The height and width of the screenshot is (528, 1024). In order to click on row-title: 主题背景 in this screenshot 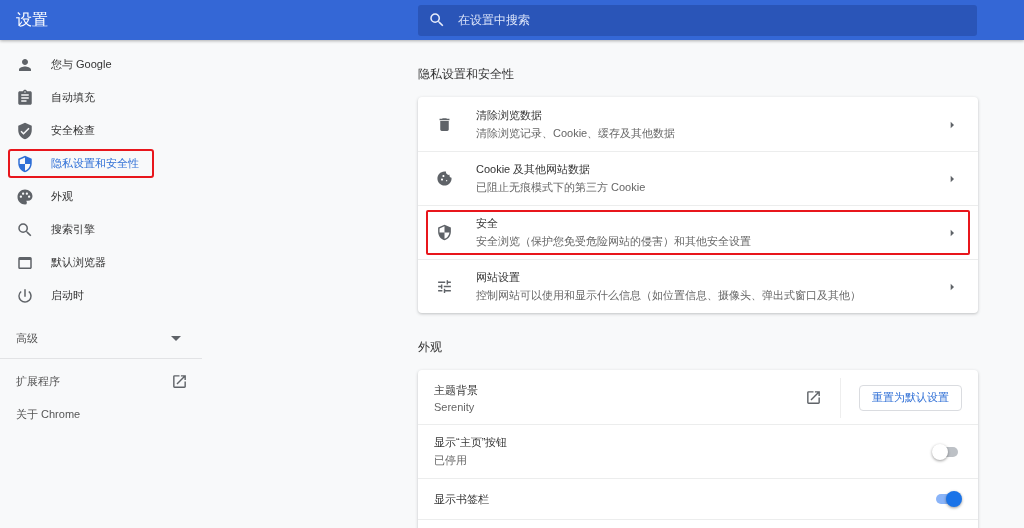, I will do `click(456, 390)`.